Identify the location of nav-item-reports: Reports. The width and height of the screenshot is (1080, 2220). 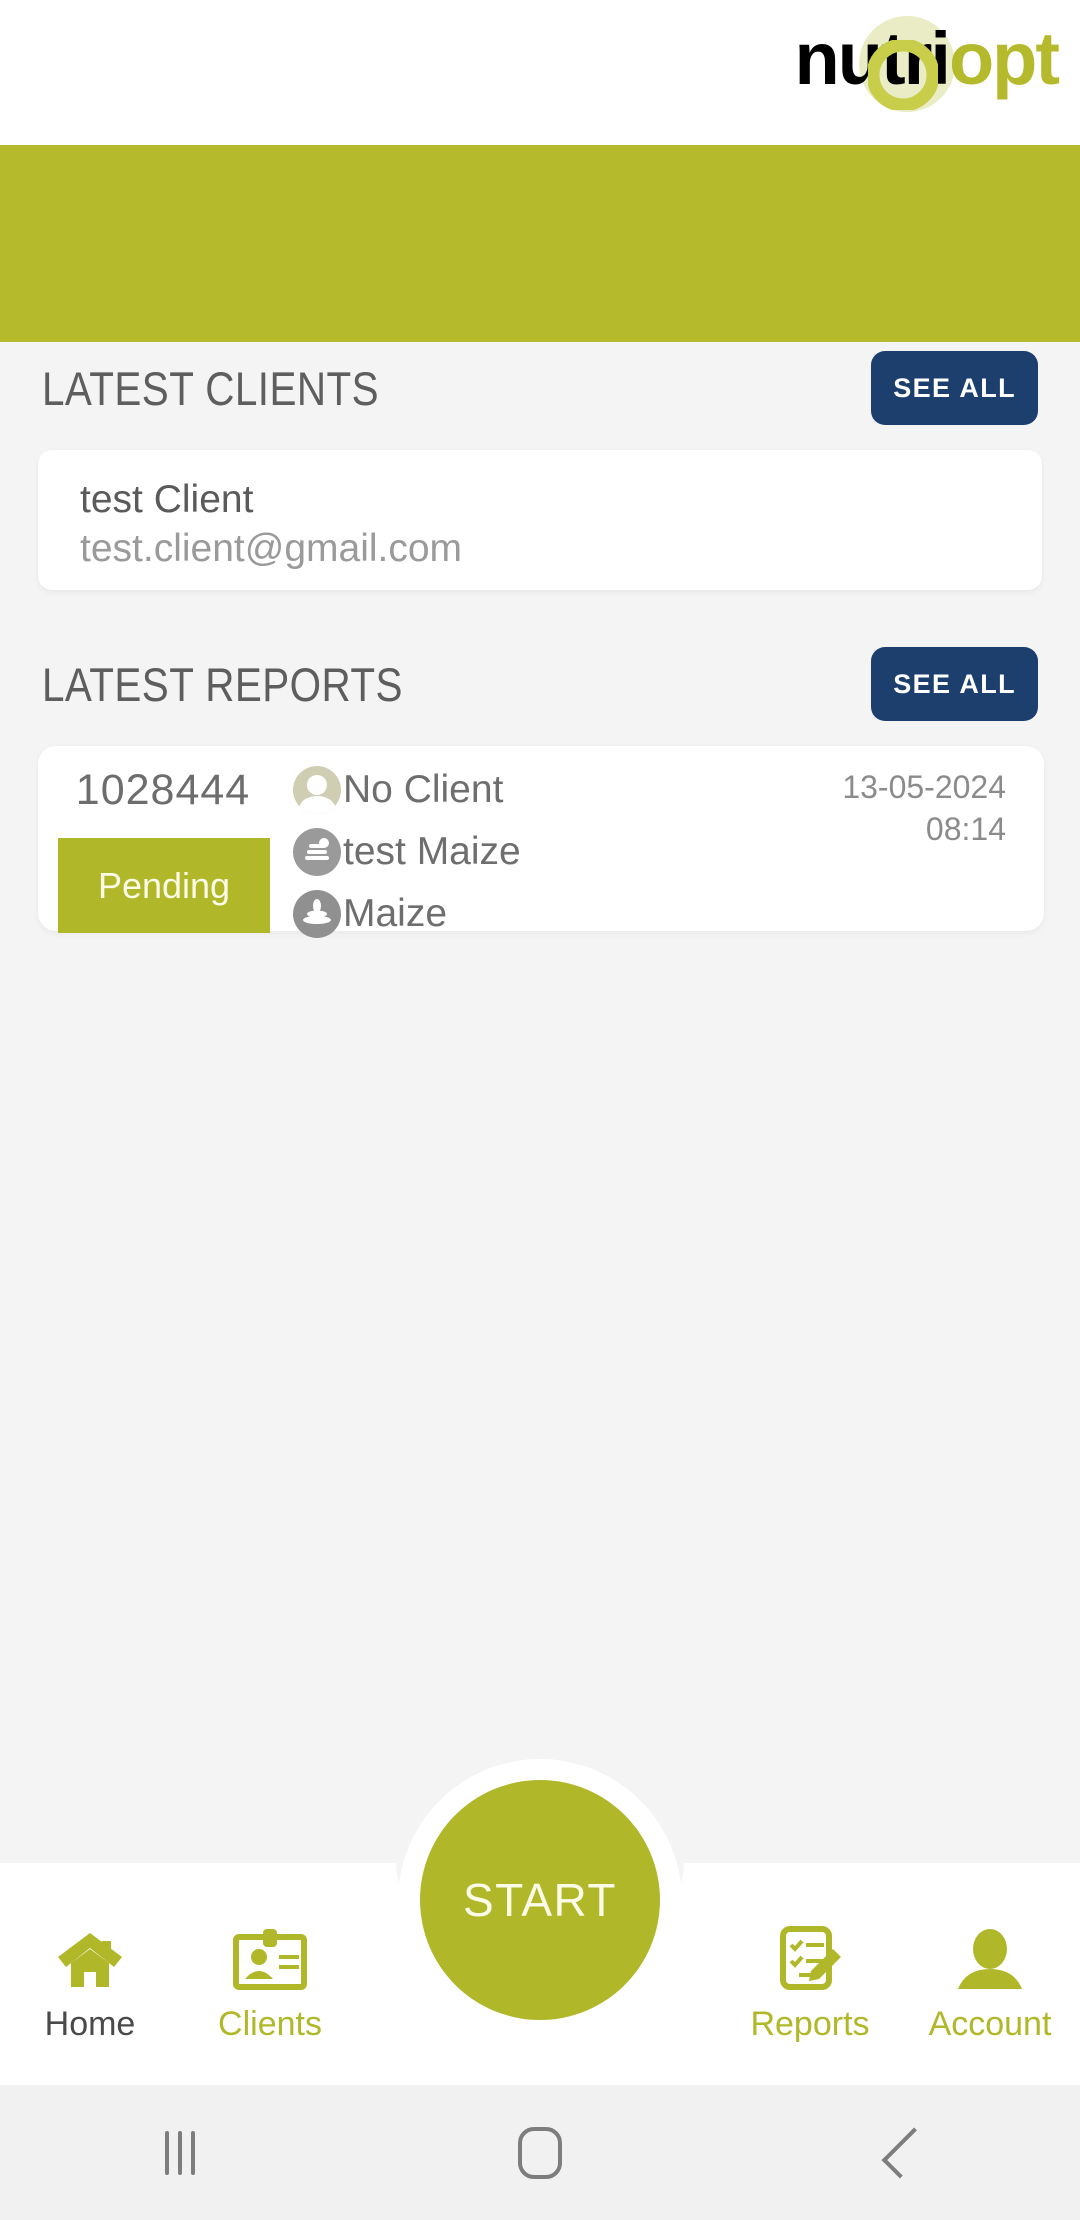
(810, 1979).